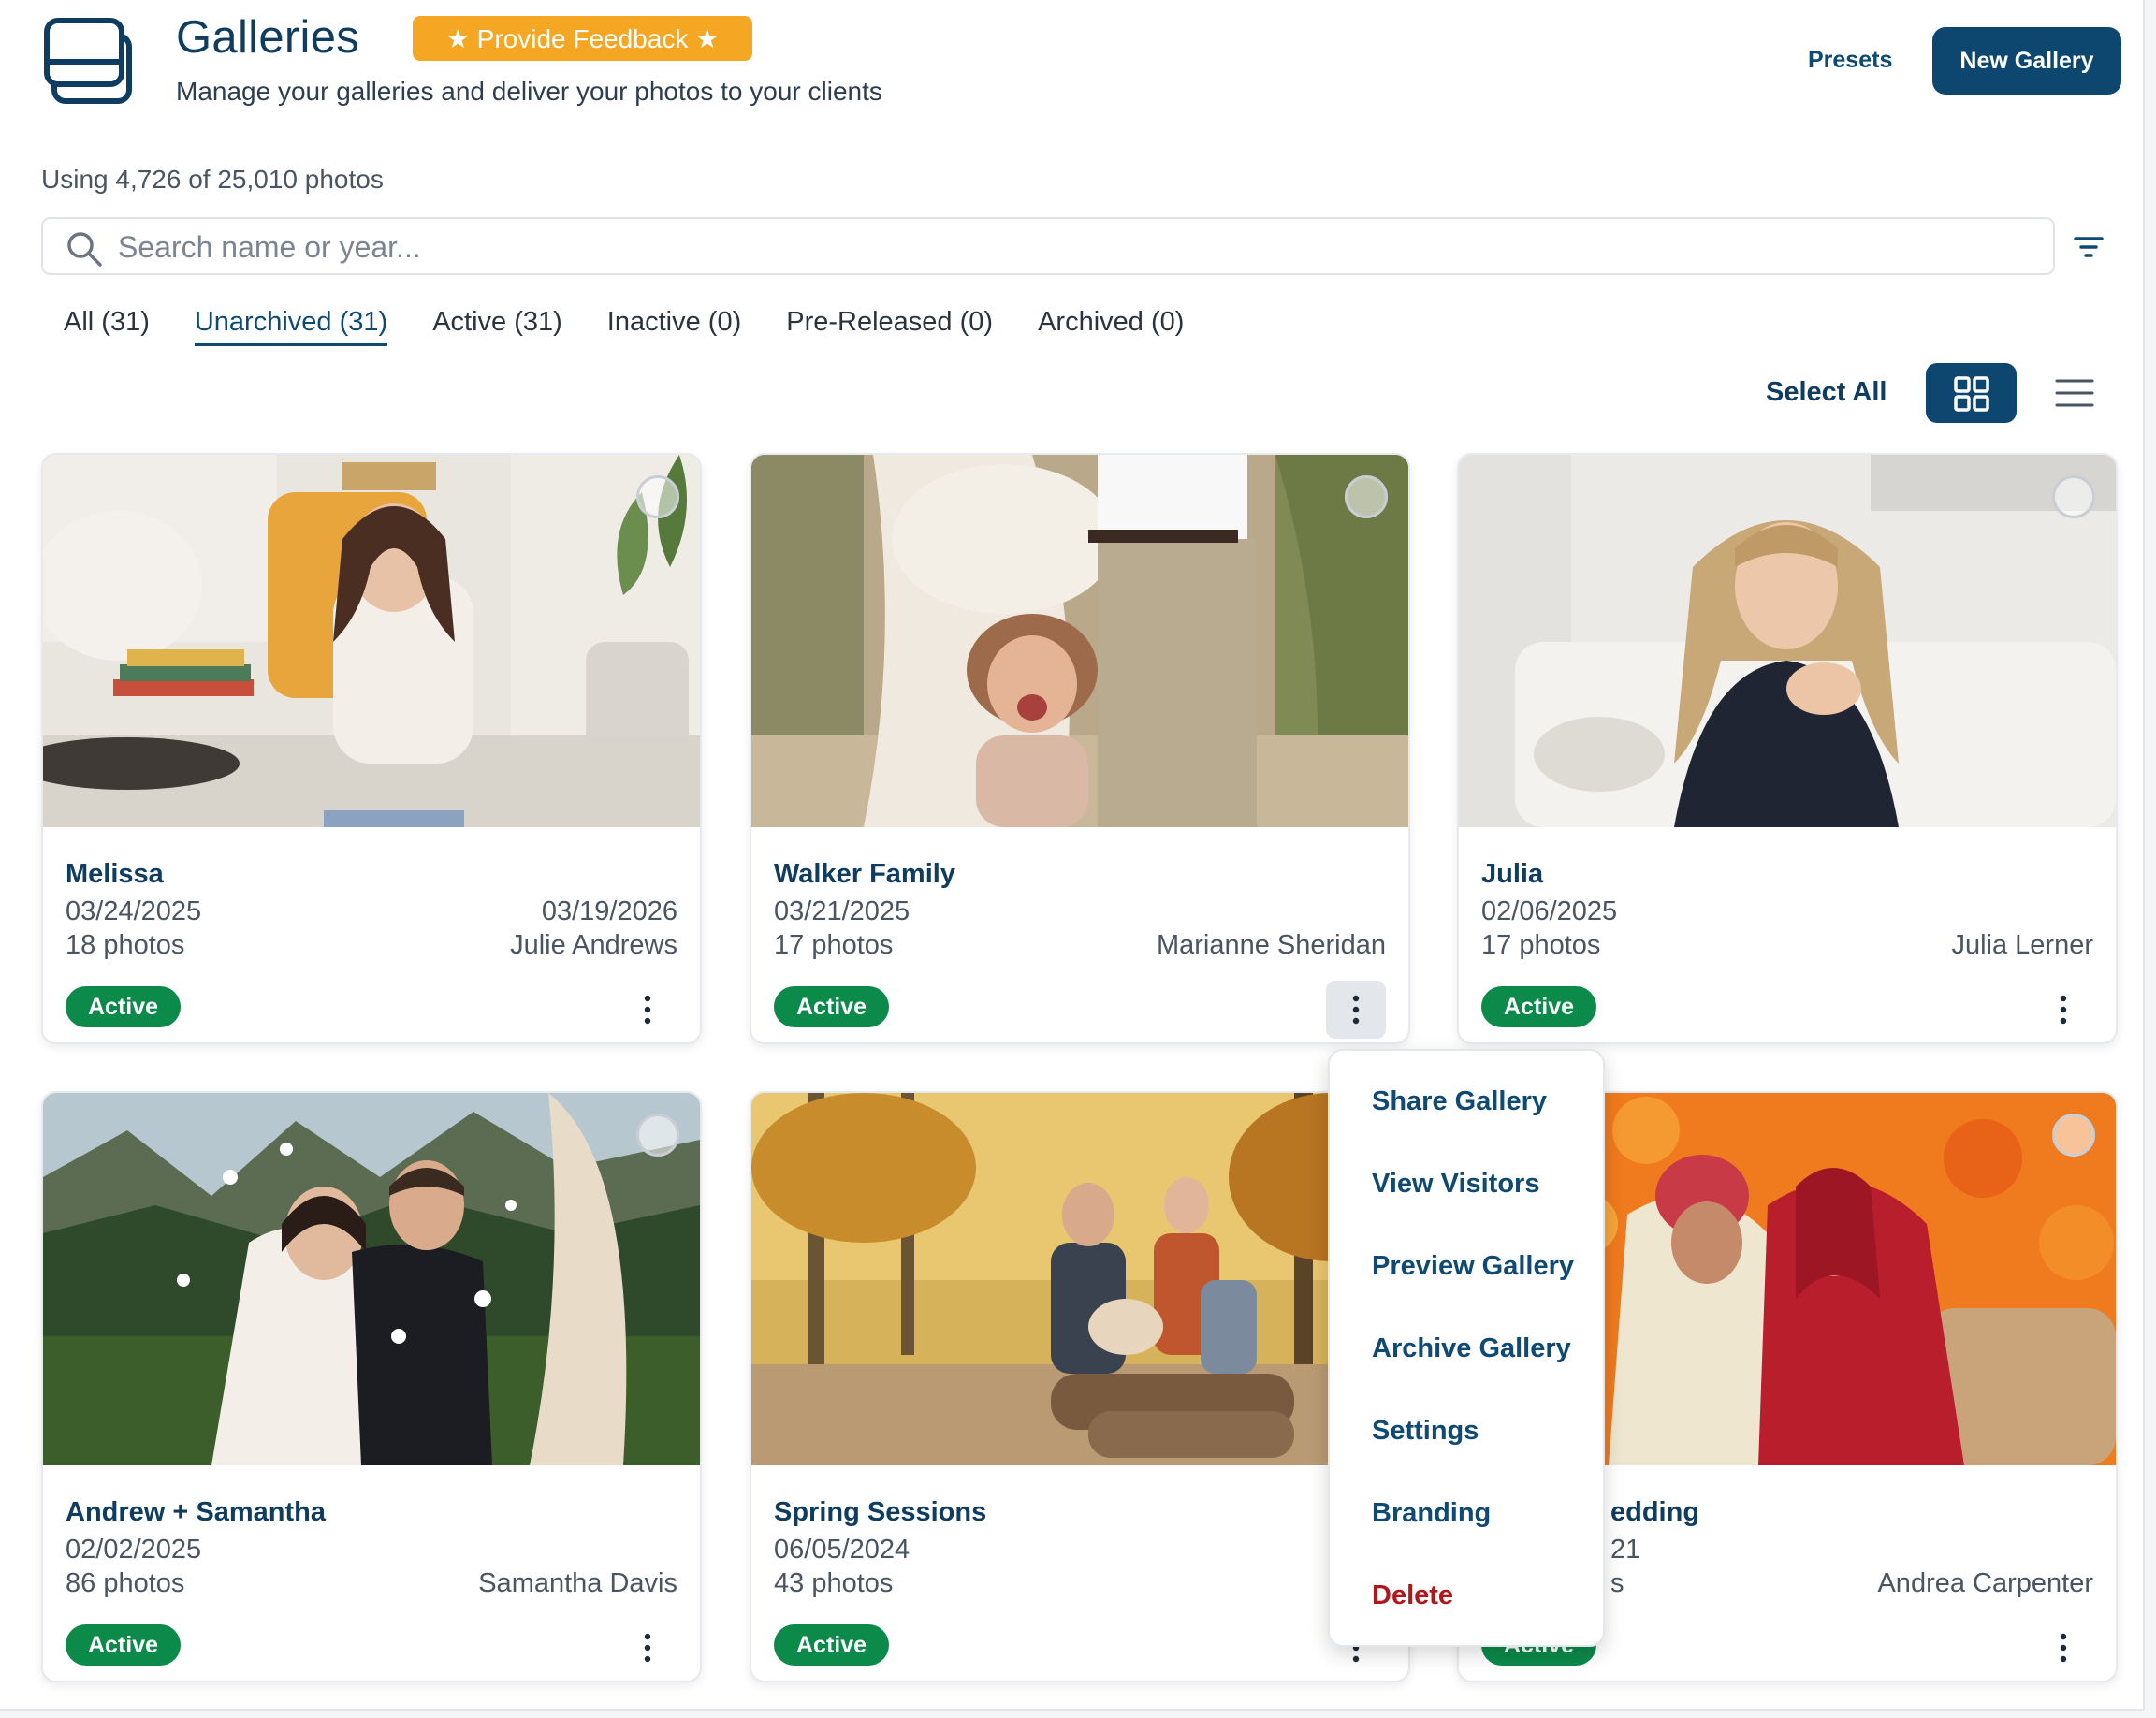  I want to click on photo-usage-text: Using 4,726 of 25,010 photos, so click(212, 179).